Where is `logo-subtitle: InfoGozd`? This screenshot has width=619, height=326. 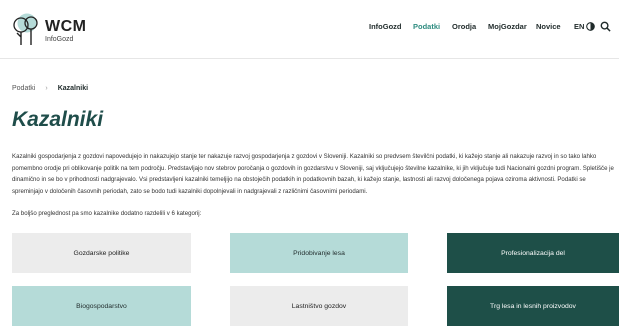 logo-subtitle: InfoGozd is located at coordinates (59, 39).